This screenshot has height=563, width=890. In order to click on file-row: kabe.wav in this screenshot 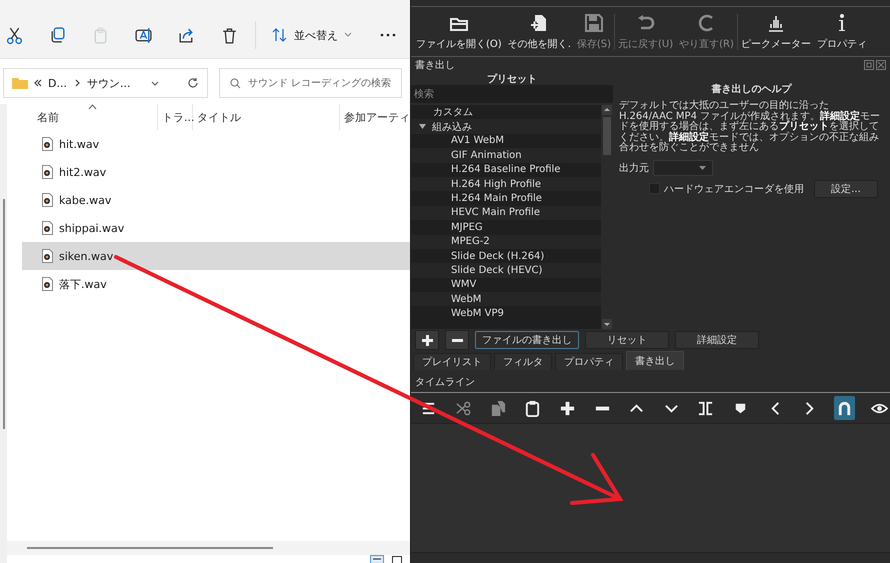, I will do `click(216, 200)`.